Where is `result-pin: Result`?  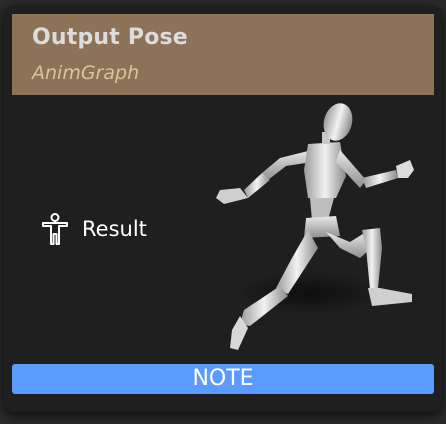
result-pin: Result is located at coordinates (93, 229).